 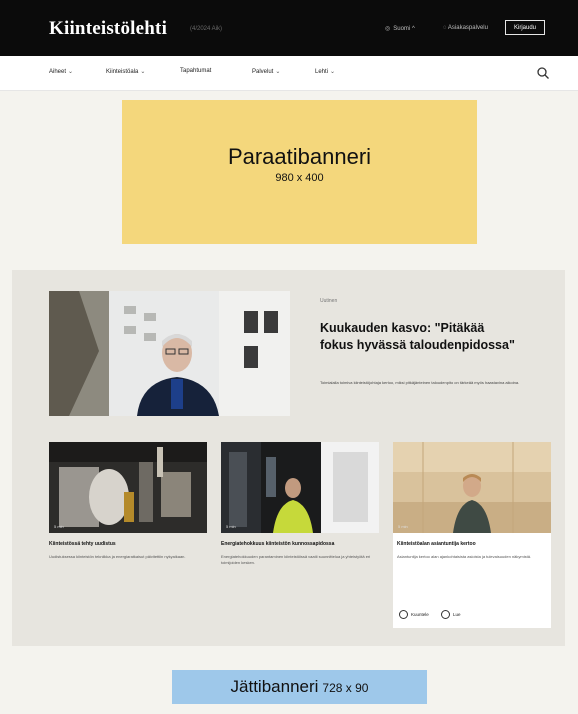 What do you see at coordinates (420, 614) in the screenshot?
I see `listen-label: Kuuntele` at bounding box center [420, 614].